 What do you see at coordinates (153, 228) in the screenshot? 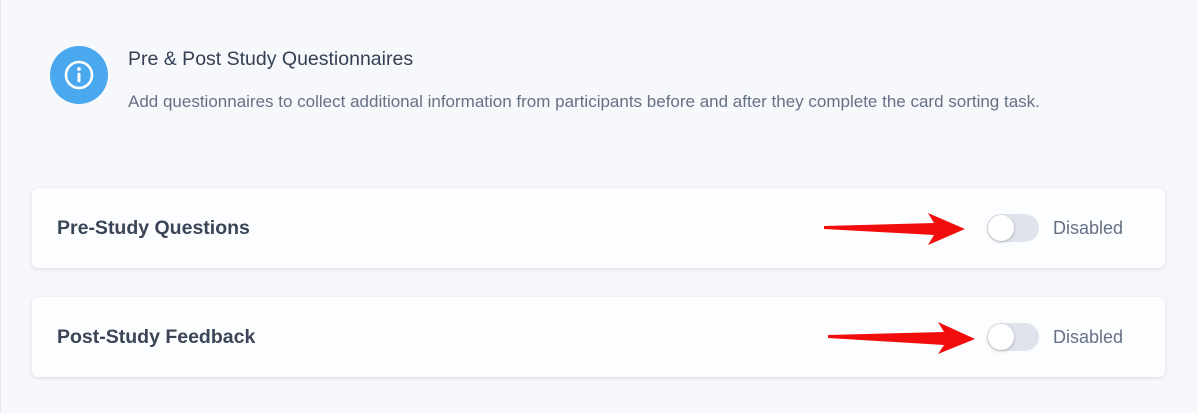
I see `pre-study-questions-title: Pre-Study Questions` at bounding box center [153, 228].